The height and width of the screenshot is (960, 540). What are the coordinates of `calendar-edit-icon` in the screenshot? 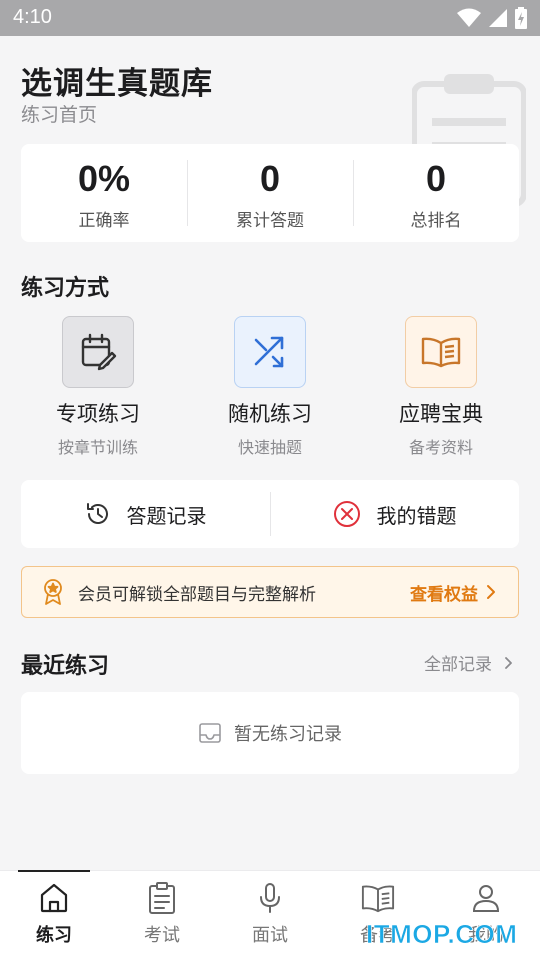 It's located at (99, 352).